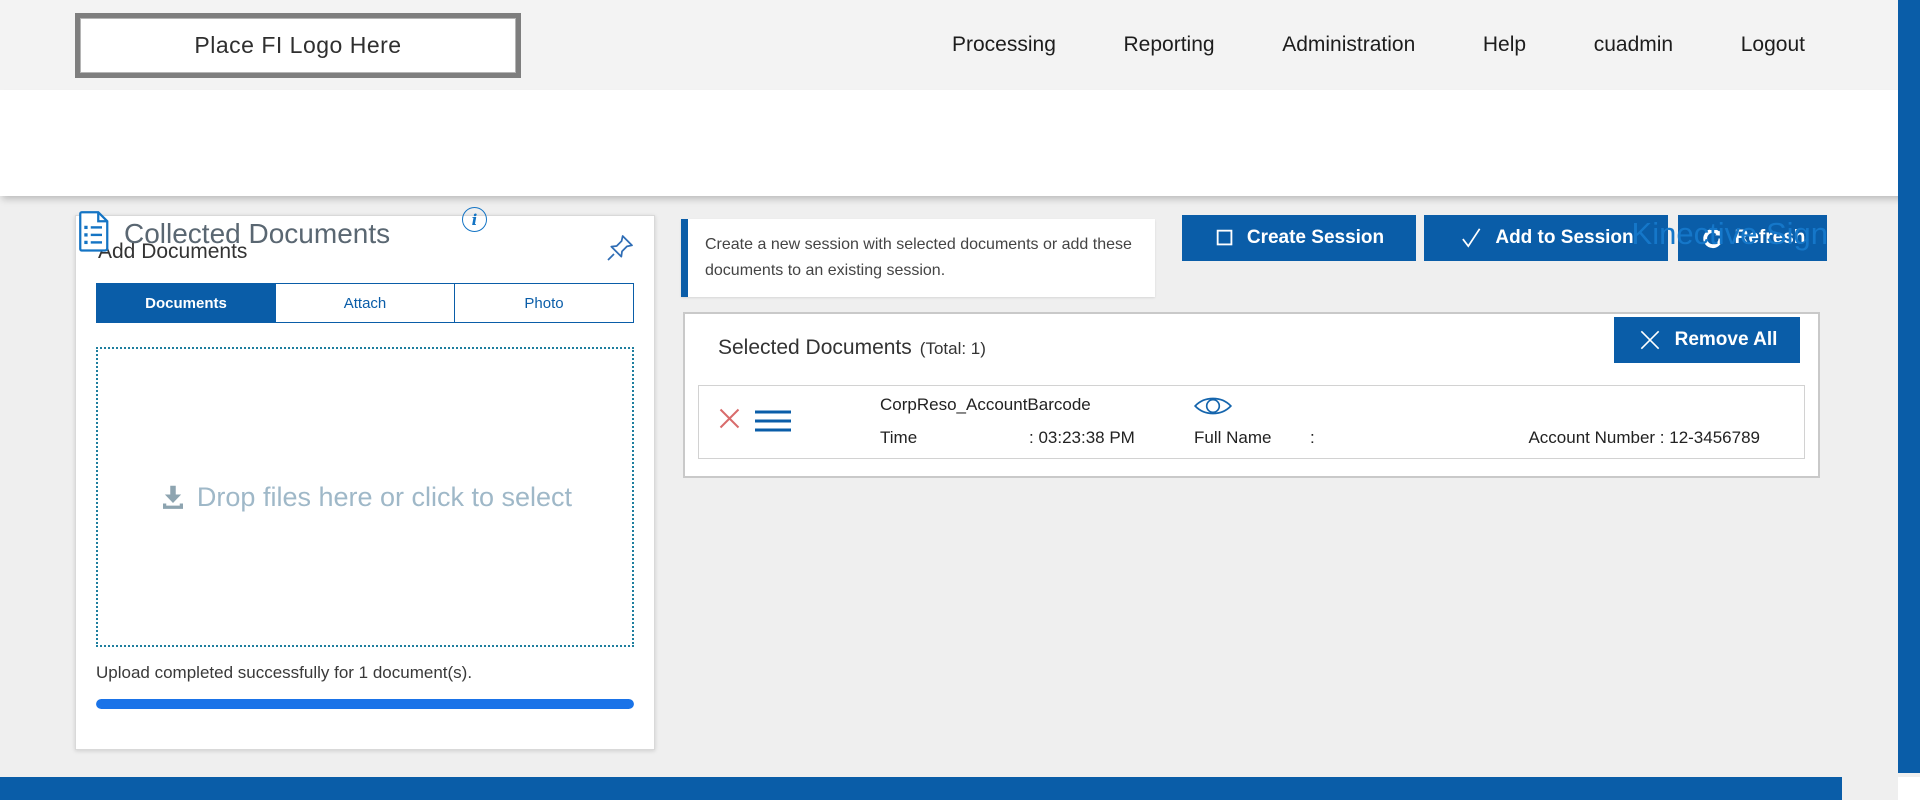  I want to click on download-icon, so click(173, 497).